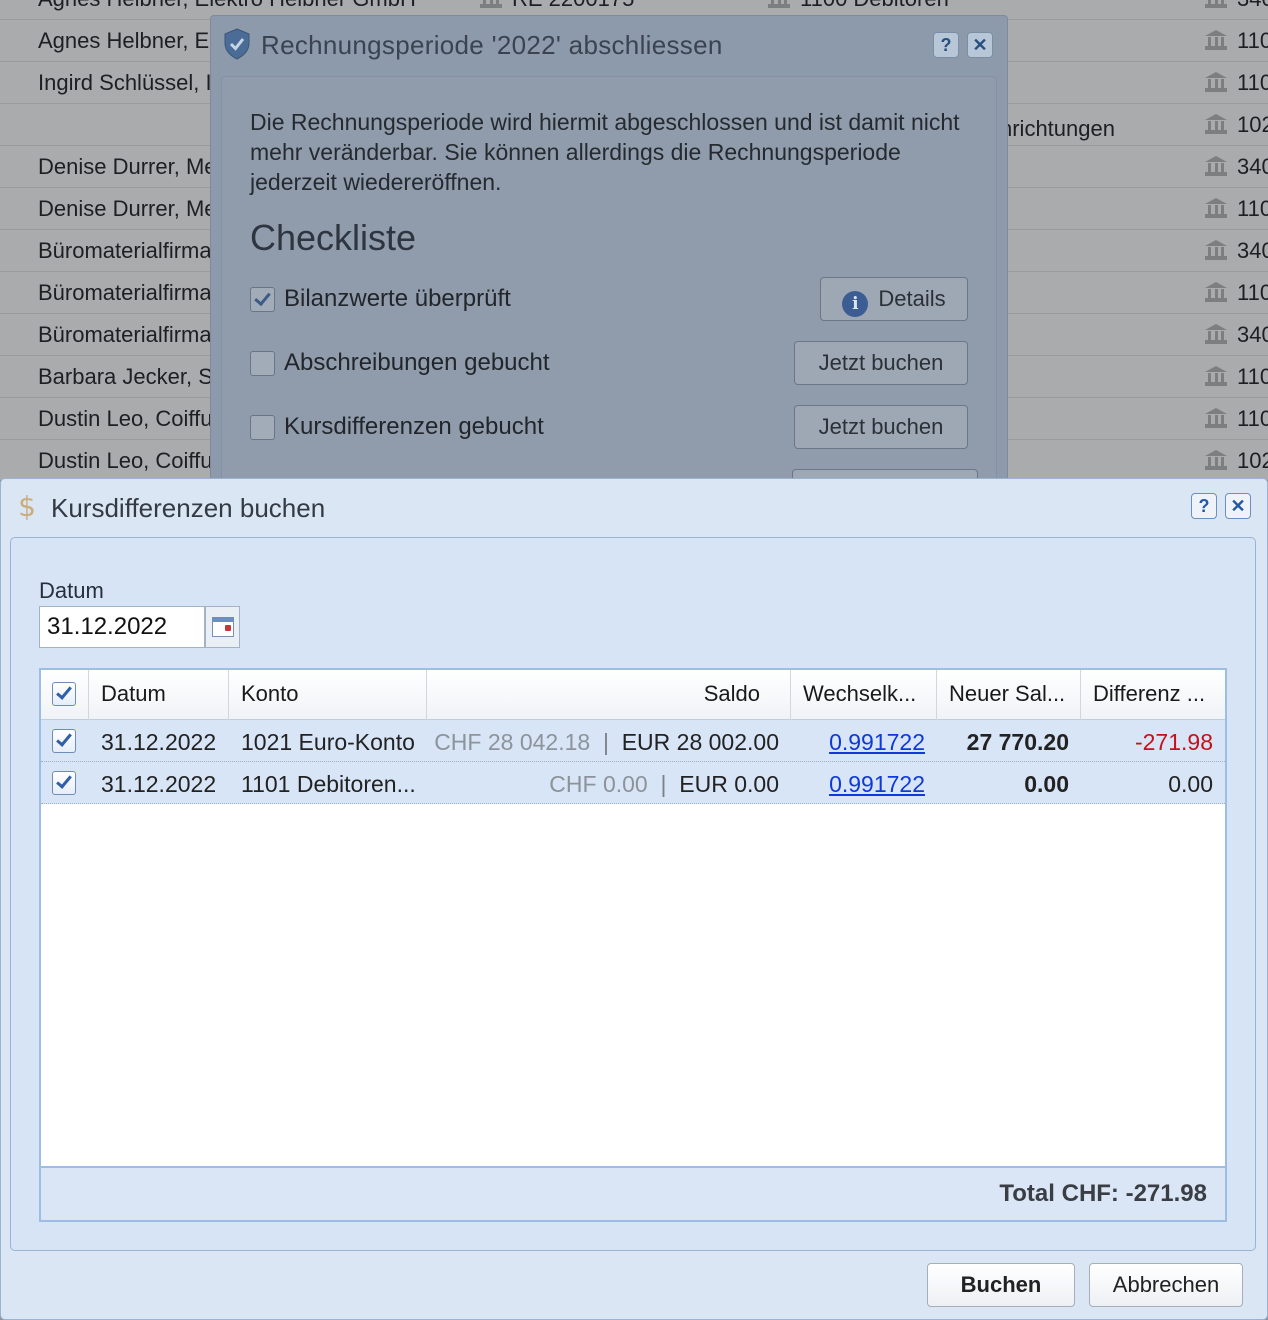 Image resolution: width=1268 pixels, height=1320 pixels. I want to click on info-icon: i, so click(855, 304).